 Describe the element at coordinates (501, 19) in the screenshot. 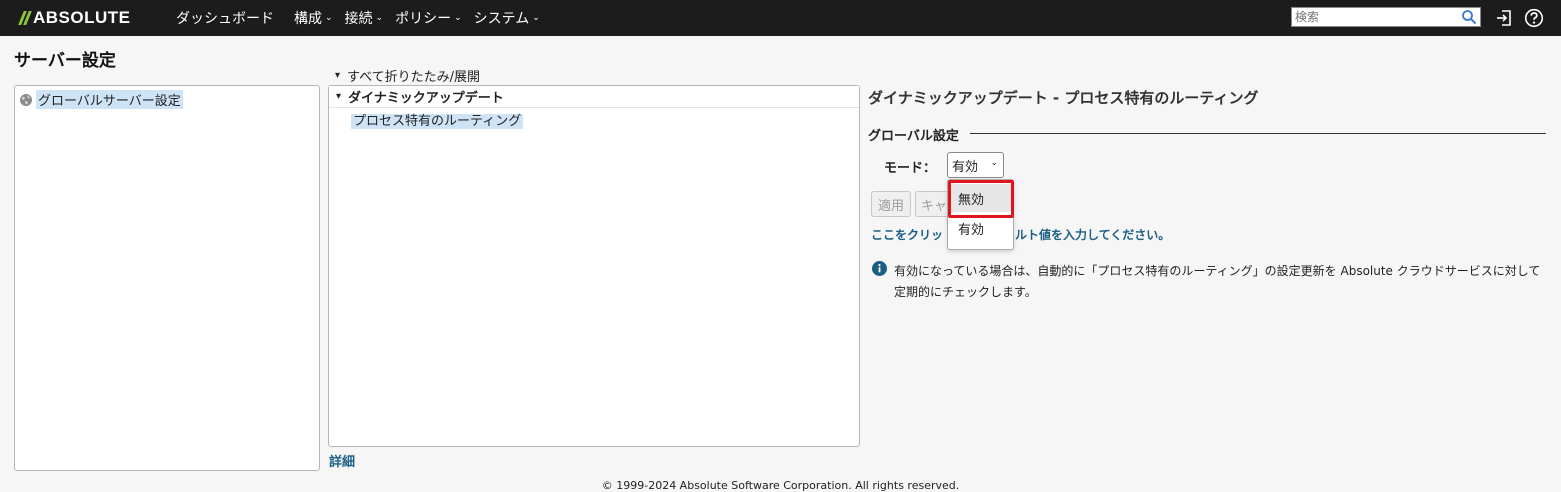

I see `nav-system-label: システム` at that location.